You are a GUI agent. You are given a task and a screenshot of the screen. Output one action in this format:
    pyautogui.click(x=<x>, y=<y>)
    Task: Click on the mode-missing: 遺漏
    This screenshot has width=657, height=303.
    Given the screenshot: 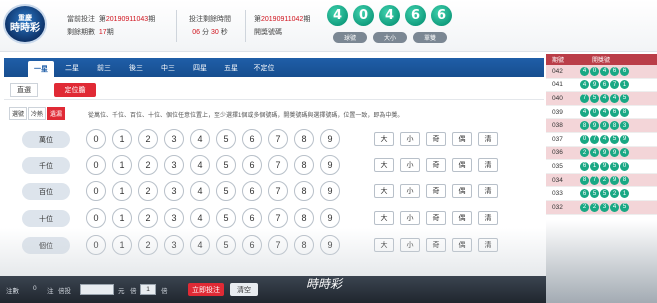 What is the action you would take?
    pyautogui.click(x=56, y=113)
    